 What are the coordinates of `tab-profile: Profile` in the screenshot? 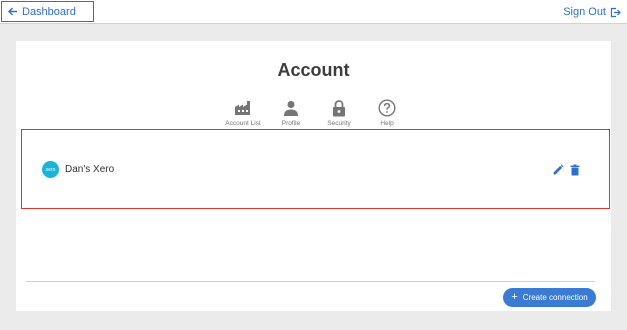 It's located at (291, 114).